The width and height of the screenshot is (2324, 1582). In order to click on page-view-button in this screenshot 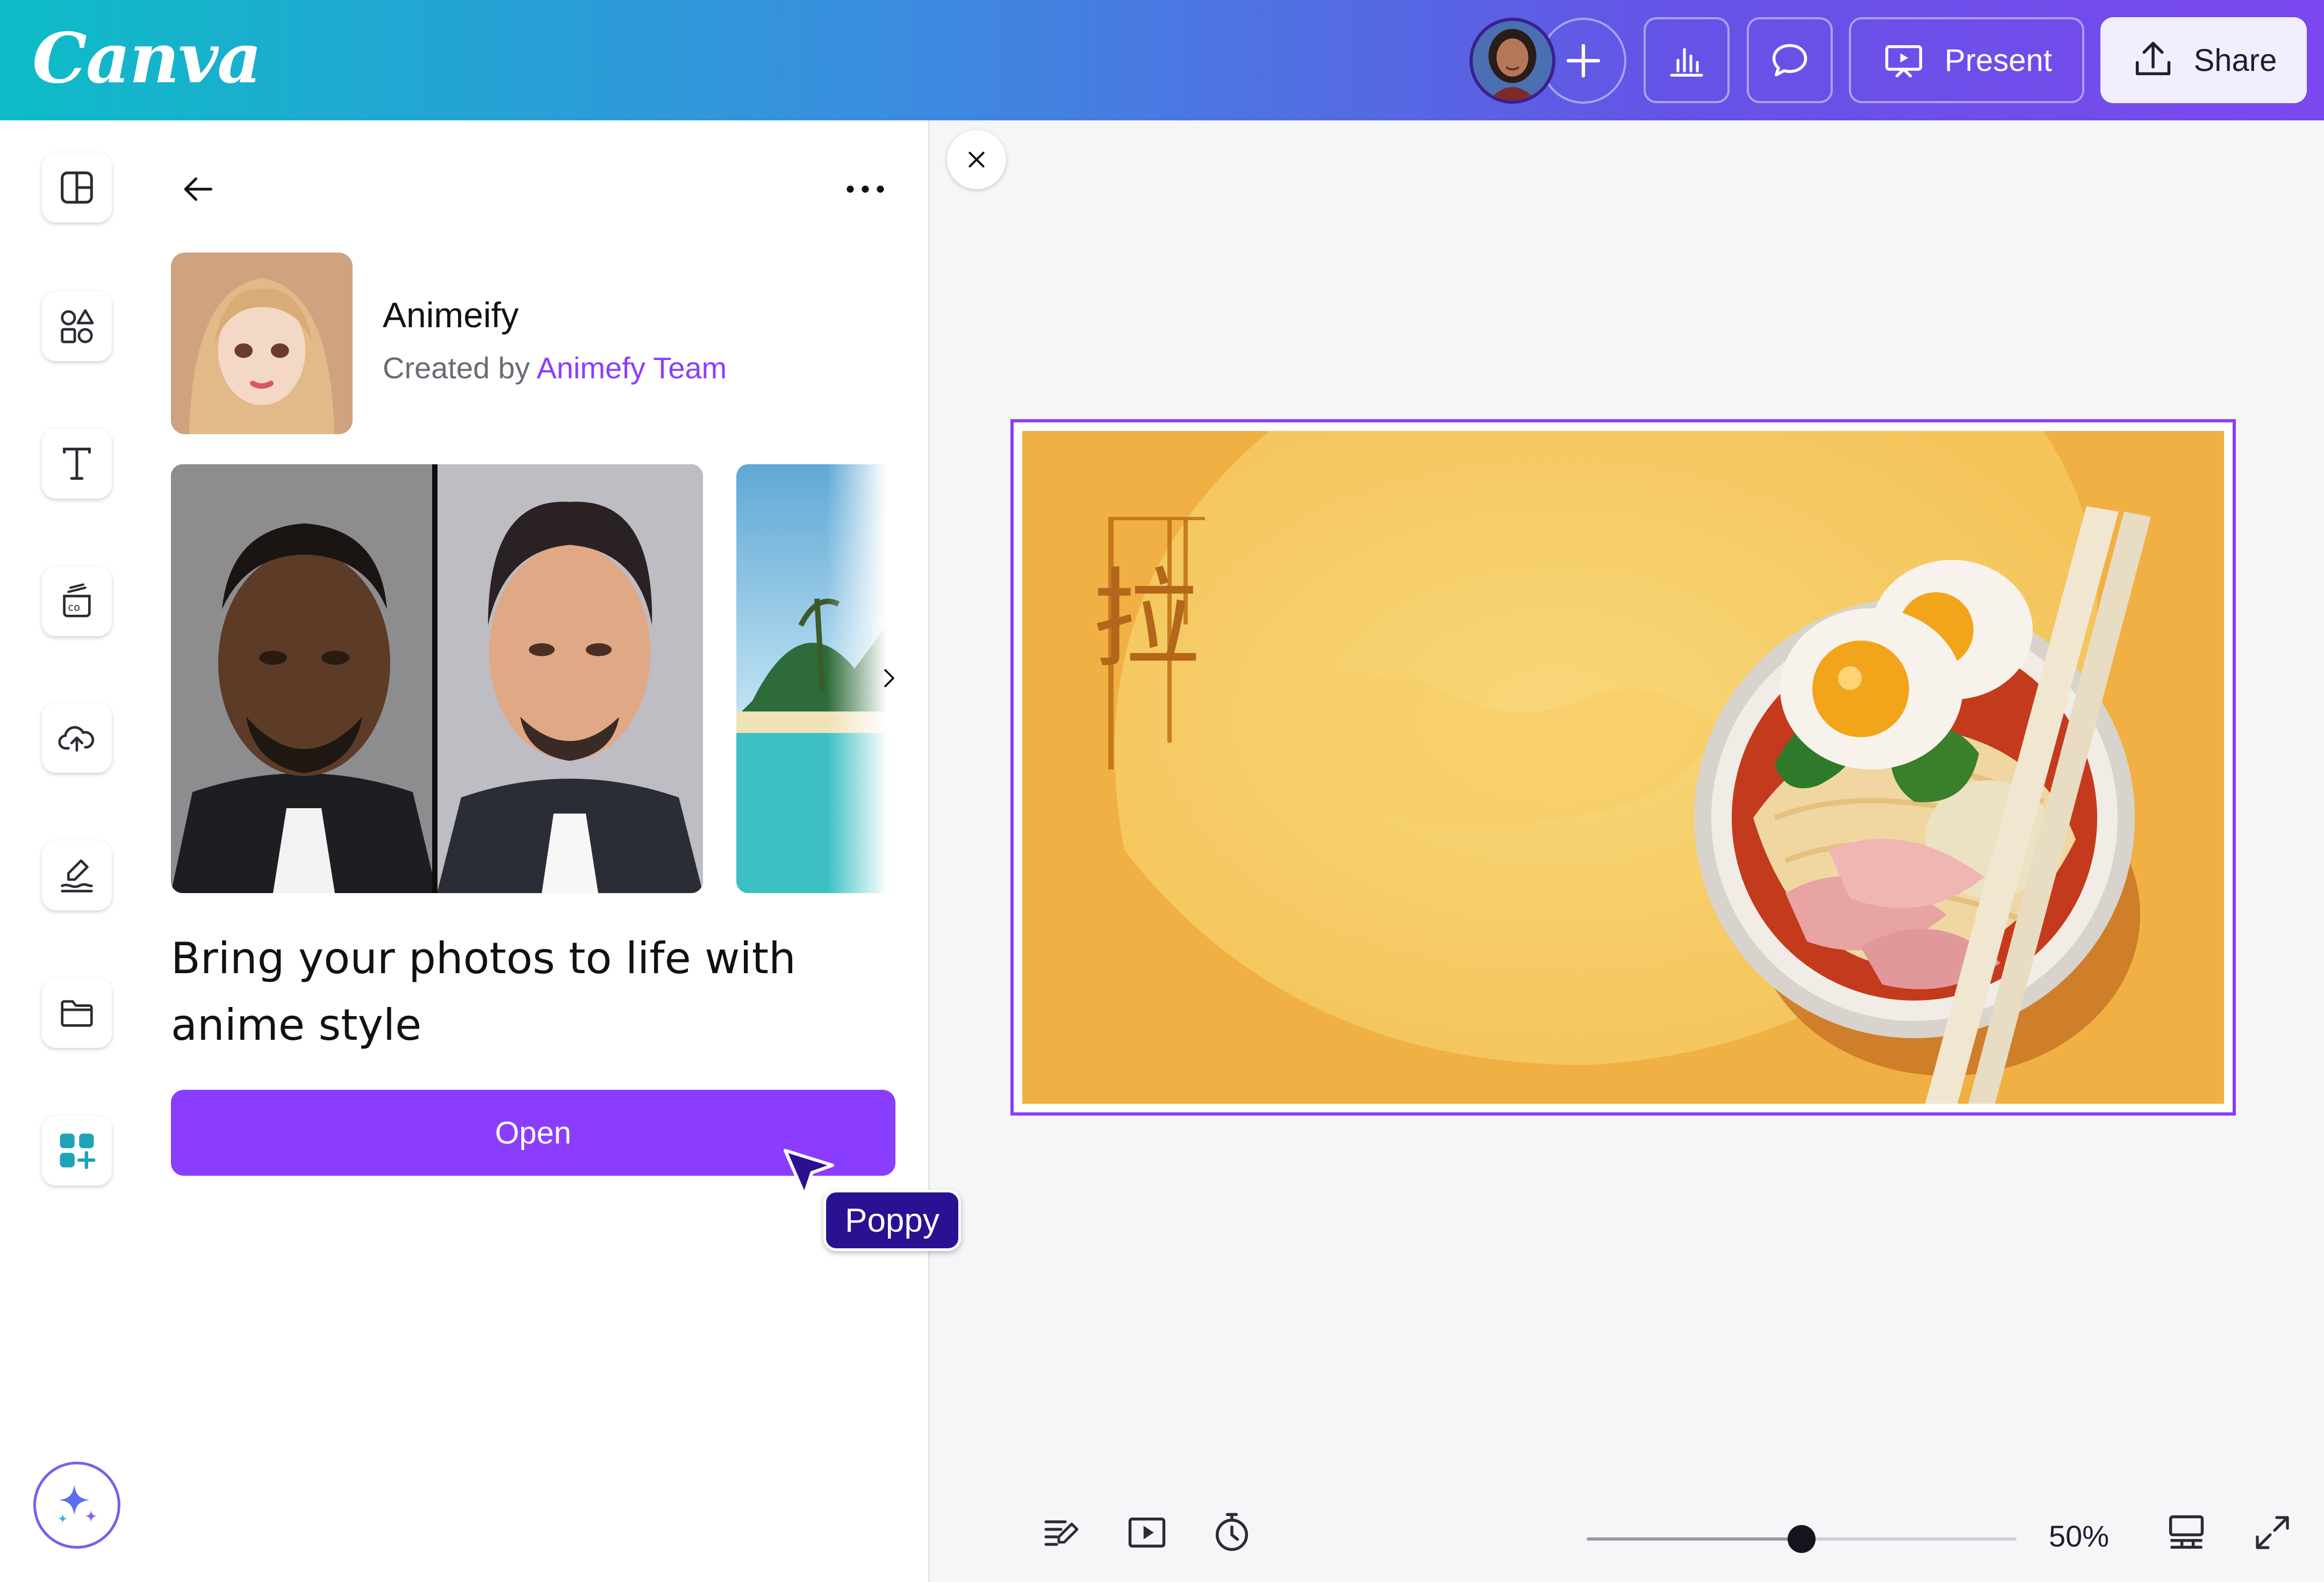, I will do `click(2186, 1532)`.